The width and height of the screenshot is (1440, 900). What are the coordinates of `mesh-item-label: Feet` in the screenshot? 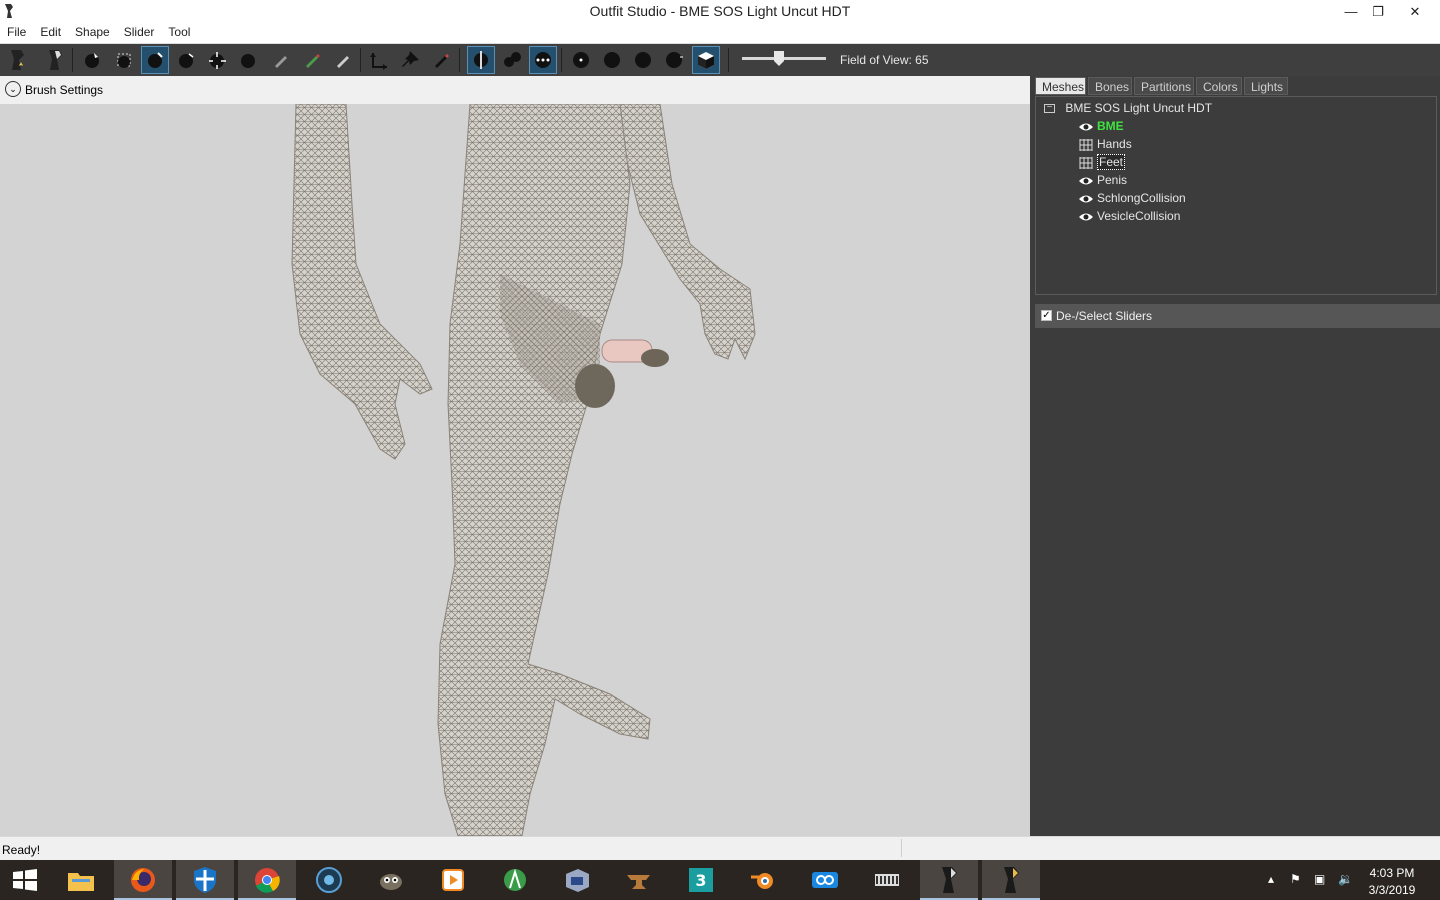 It's located at (1111, 162).